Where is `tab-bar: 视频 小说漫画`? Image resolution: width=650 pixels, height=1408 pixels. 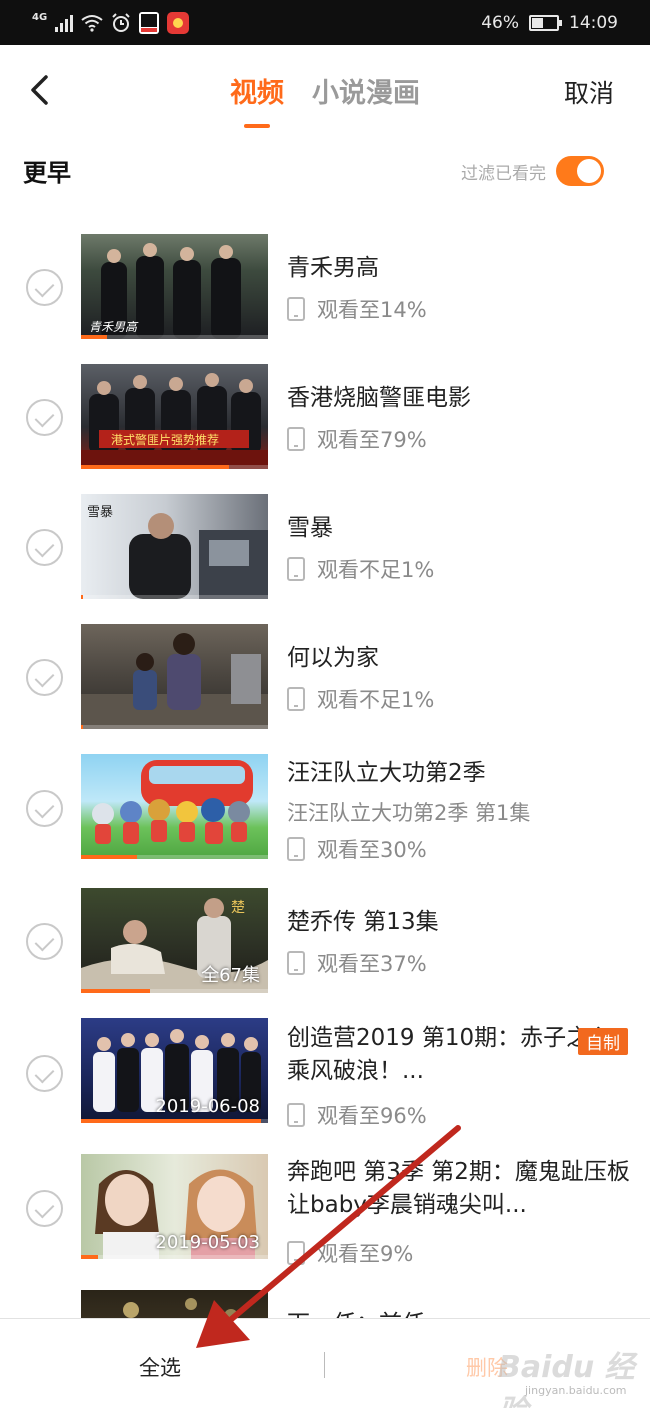
tab-bar: 视频 小说漫画 is located at coordinates (325, 90).